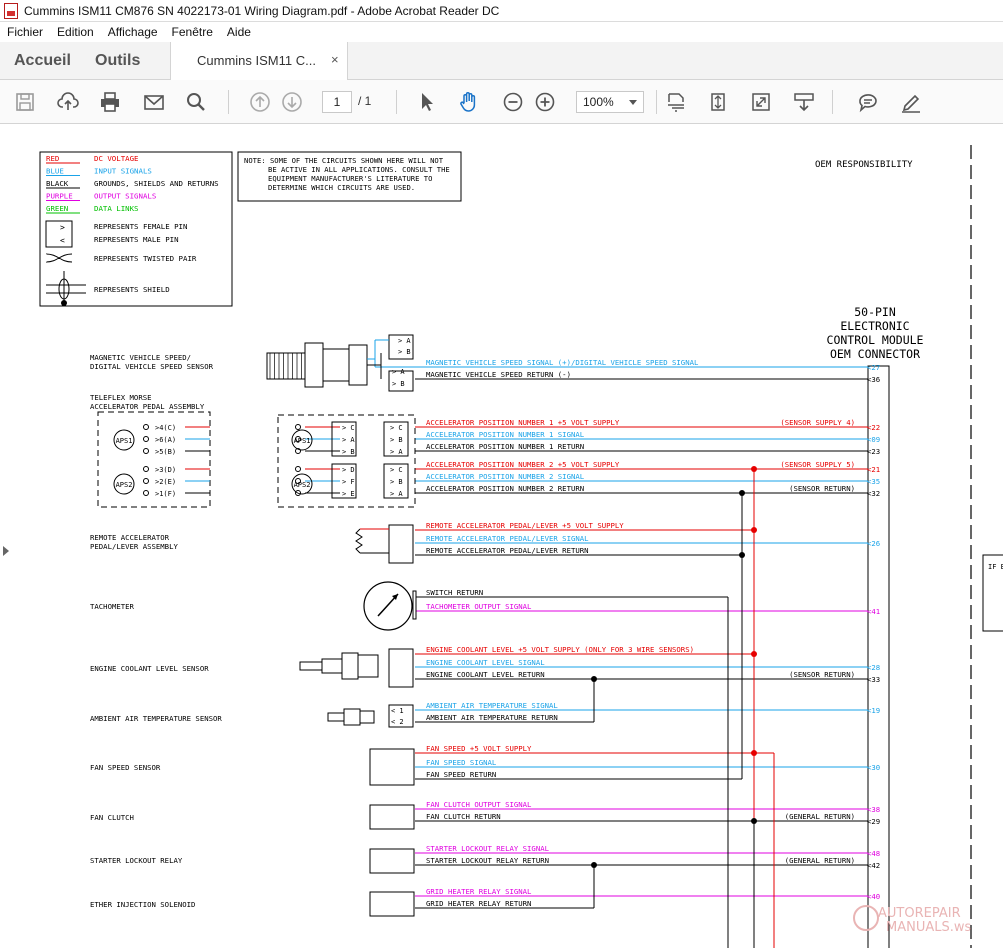  I want to click on full-screen-icon, so click(761, 102).